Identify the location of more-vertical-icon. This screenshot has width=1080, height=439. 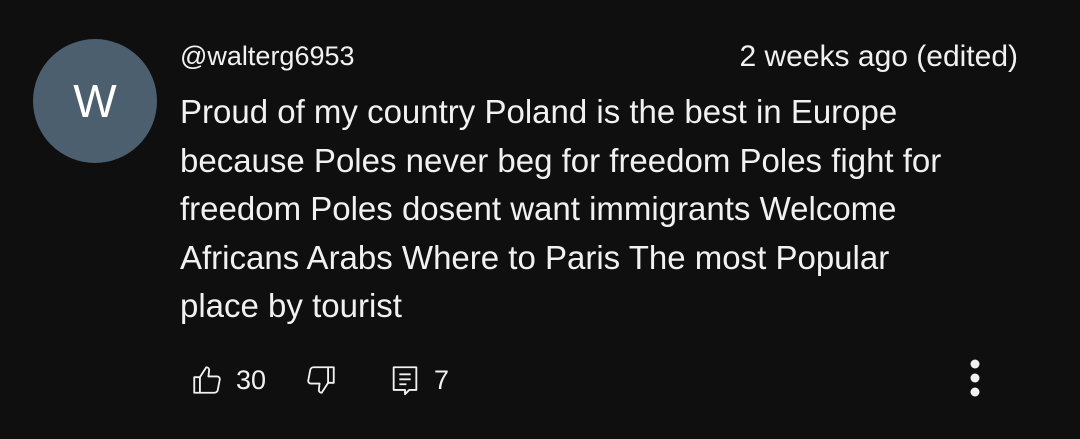
(975, 380).